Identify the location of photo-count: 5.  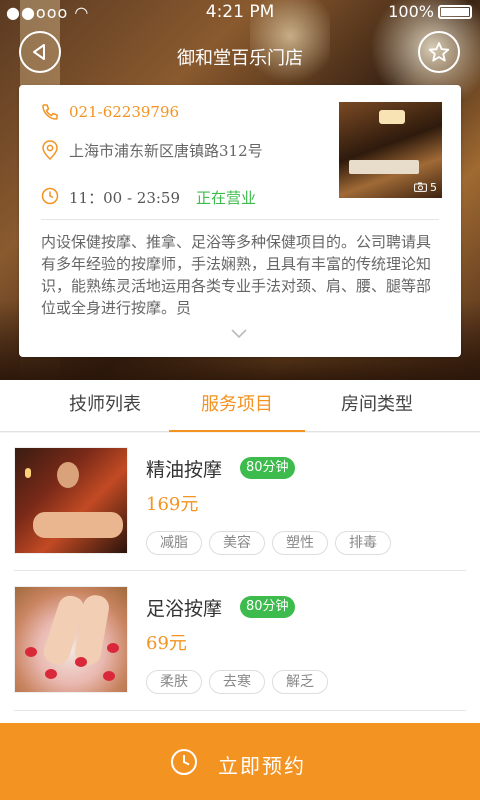
(425, 187).